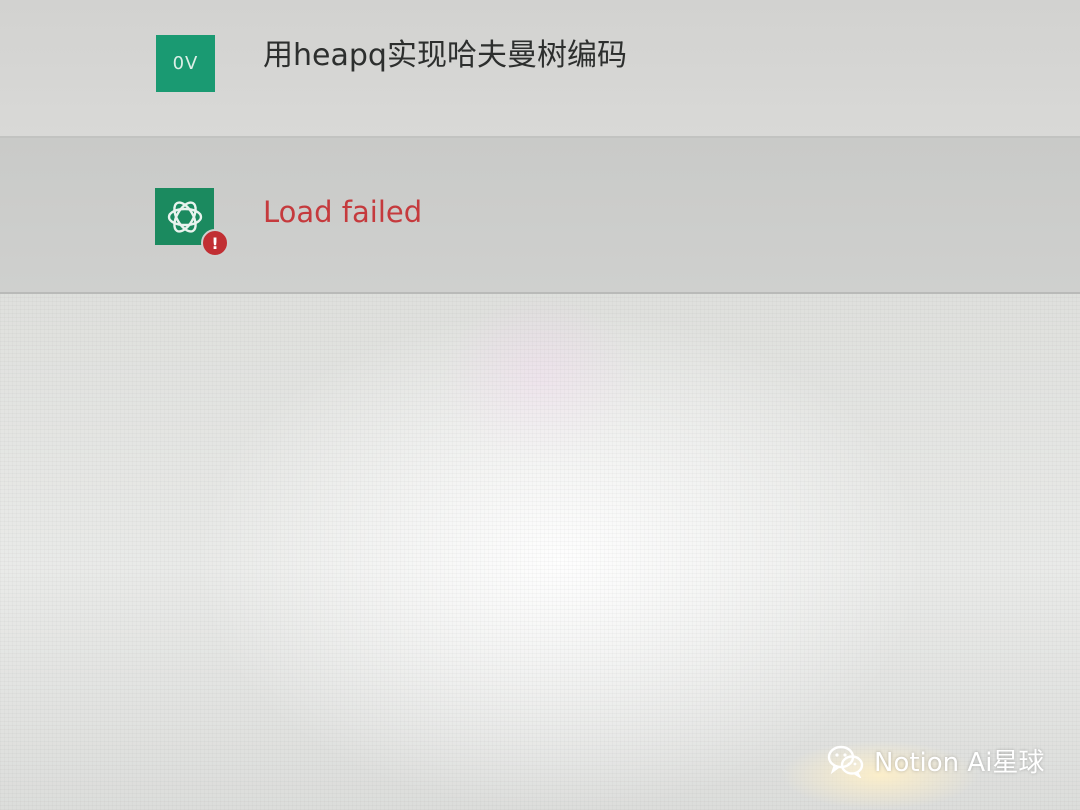 The image size is (1080, 810). I want to click on assistant-error-text: Load failed, so click(343, 212).